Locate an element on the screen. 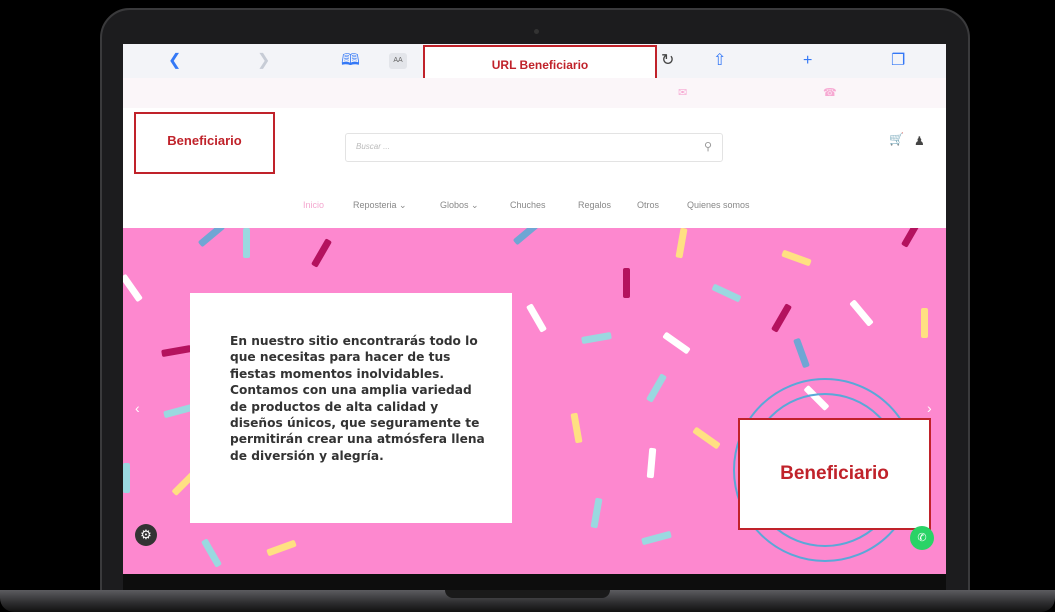 This screenshot has width=1055, height=612. nav-item-otros: Otros is located at coordinates (648, 205).